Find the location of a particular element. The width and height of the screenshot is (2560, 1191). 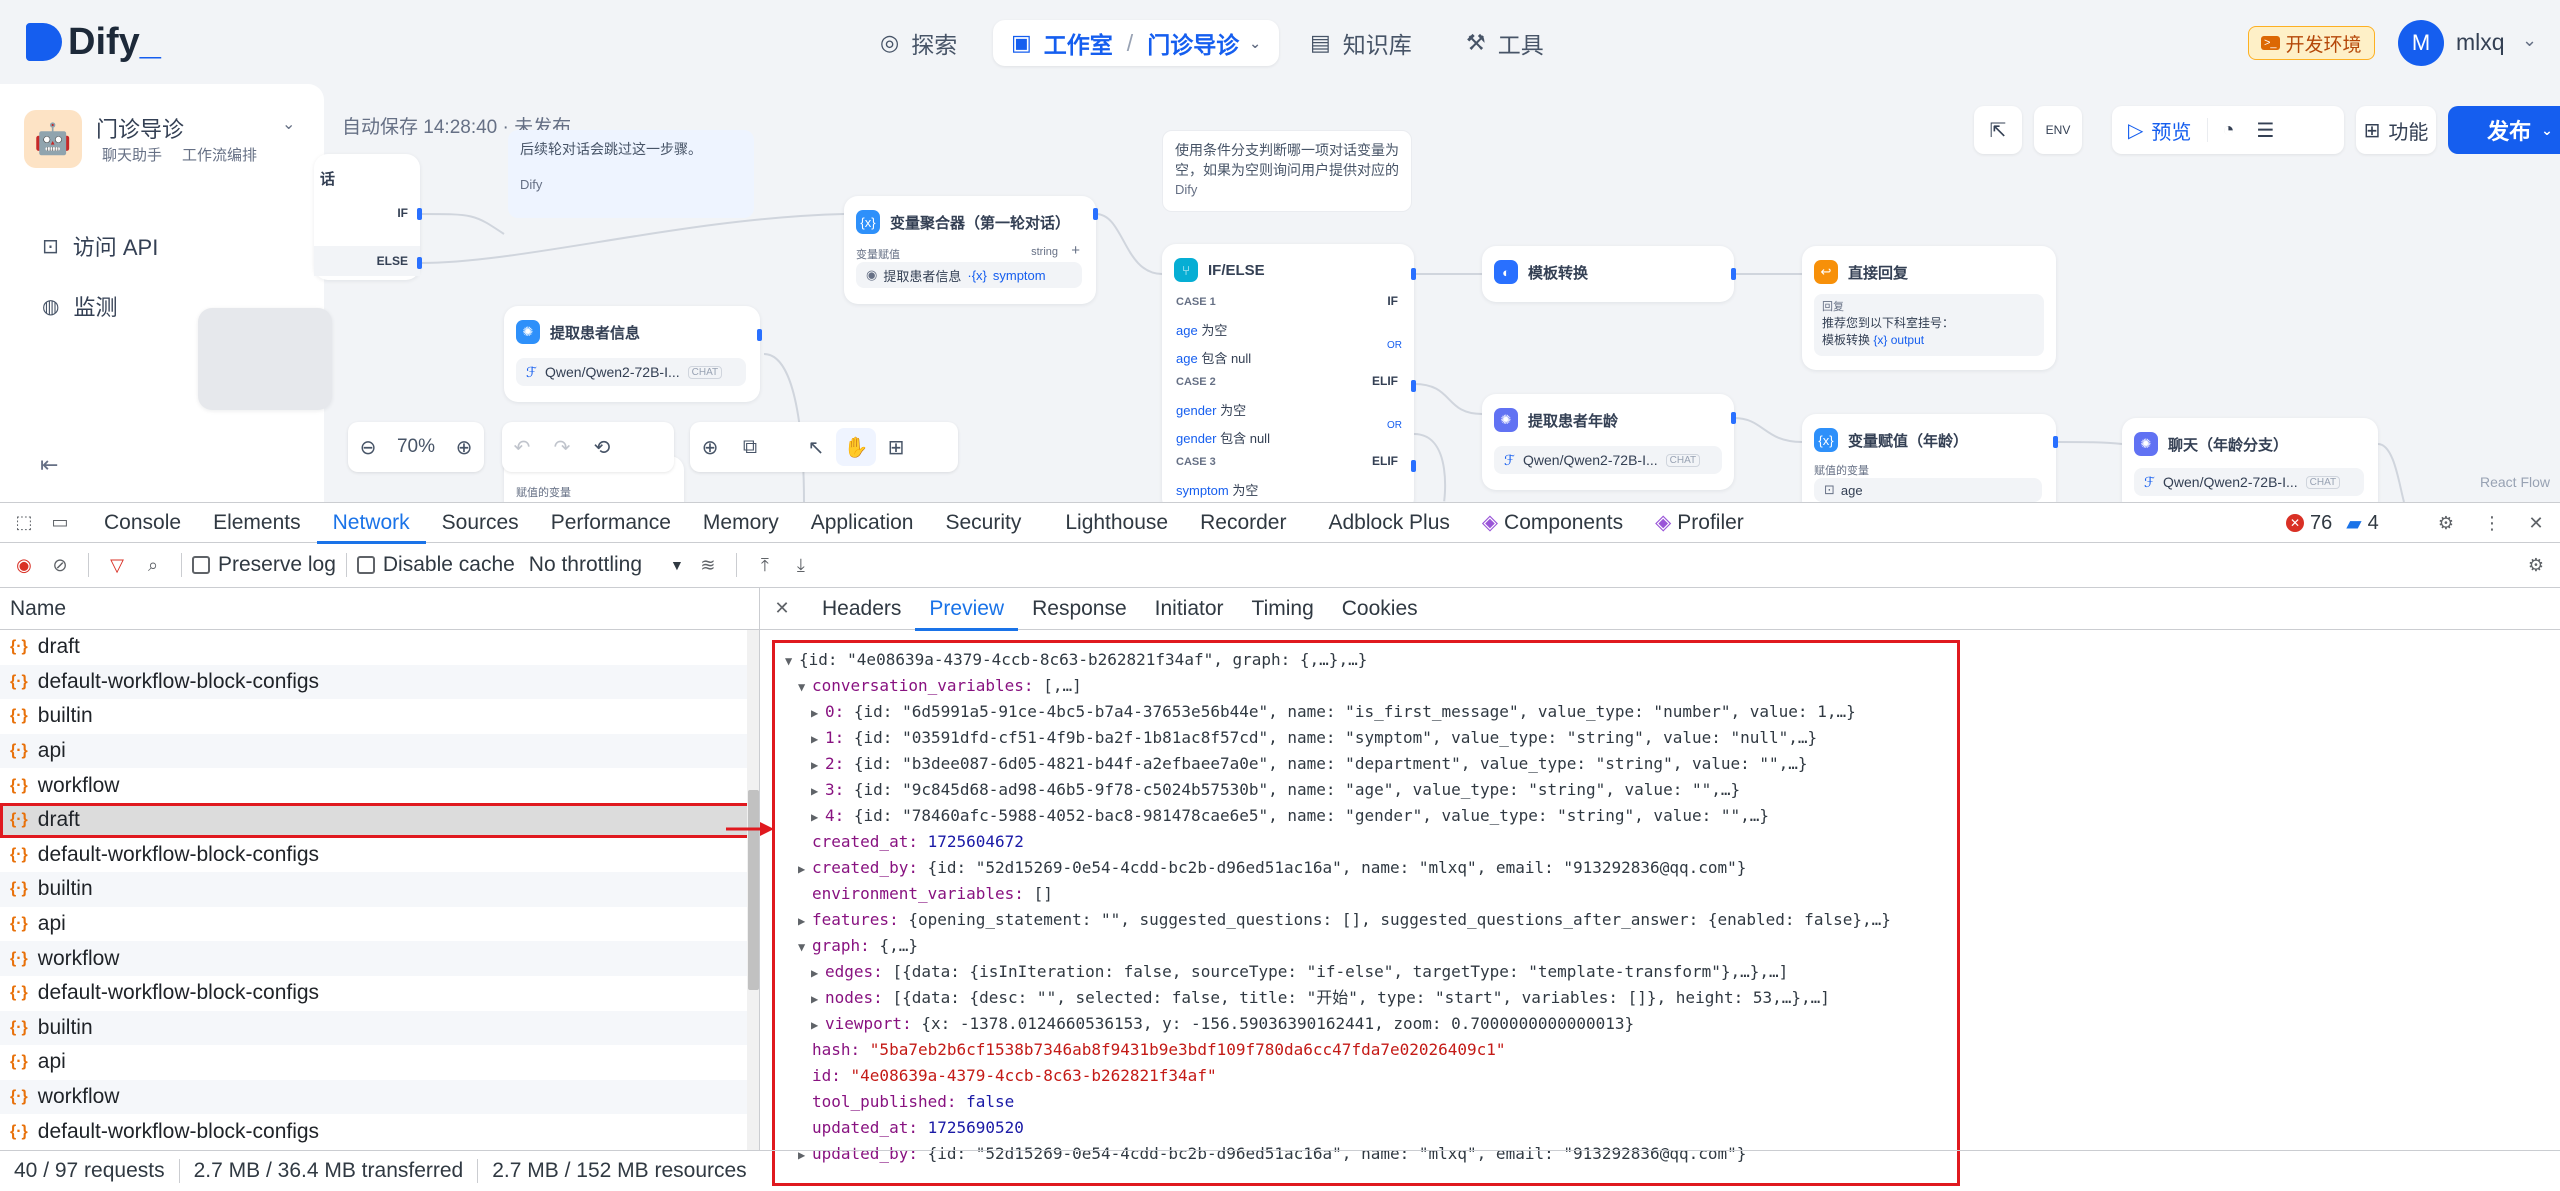

tab-memory: Memory is located at coordinates (741, 523).